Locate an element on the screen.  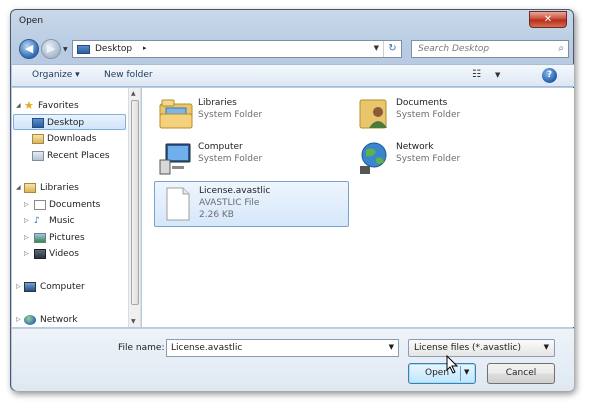
user-documents-folder-icon is located at coordinates (373, 114).